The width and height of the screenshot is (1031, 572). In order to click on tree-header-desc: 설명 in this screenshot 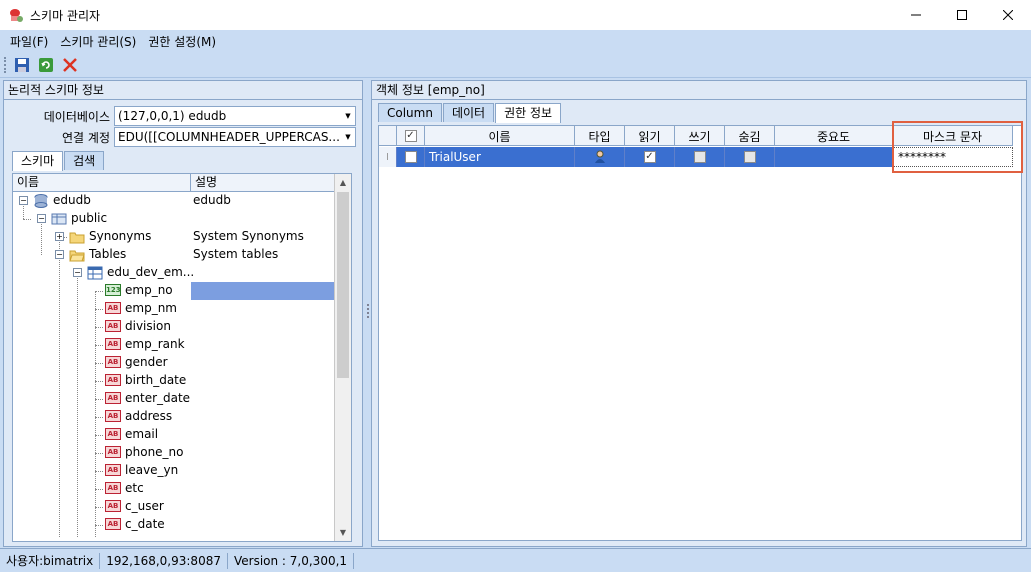, I will do `click(263, 182)`.